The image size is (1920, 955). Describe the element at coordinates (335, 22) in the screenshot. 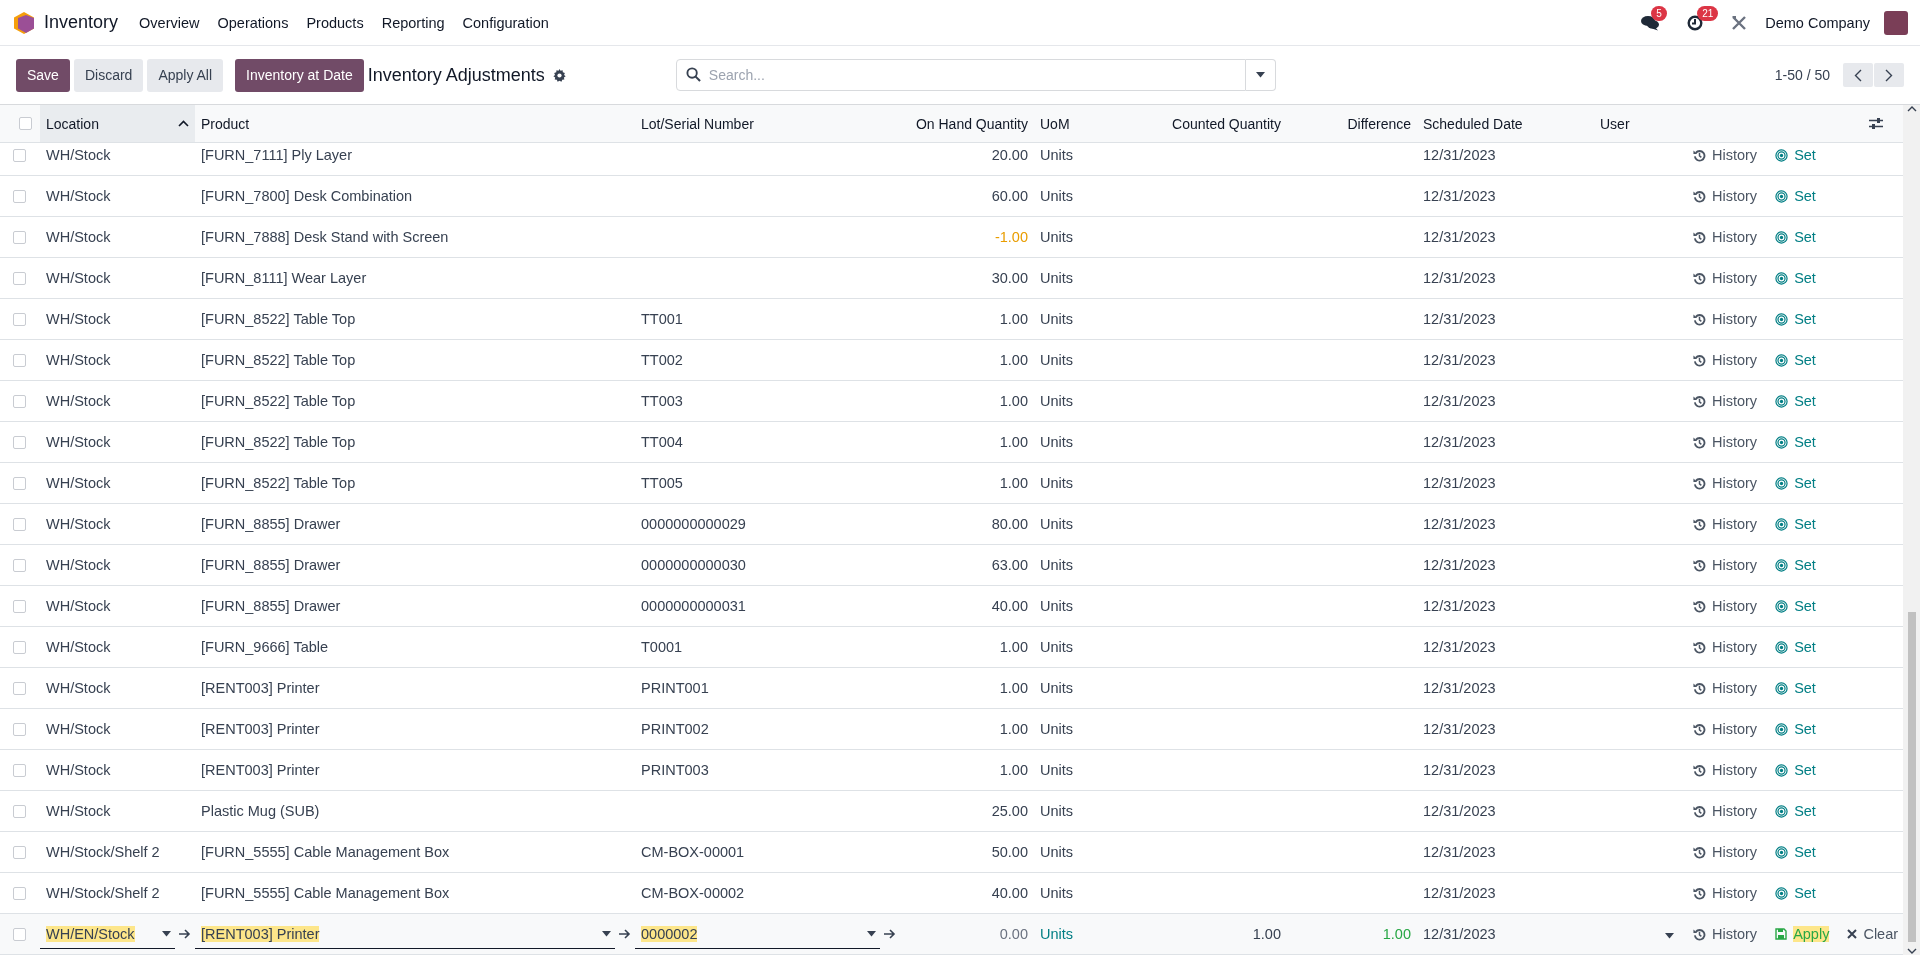

I see `menu-item: Products` at that location.